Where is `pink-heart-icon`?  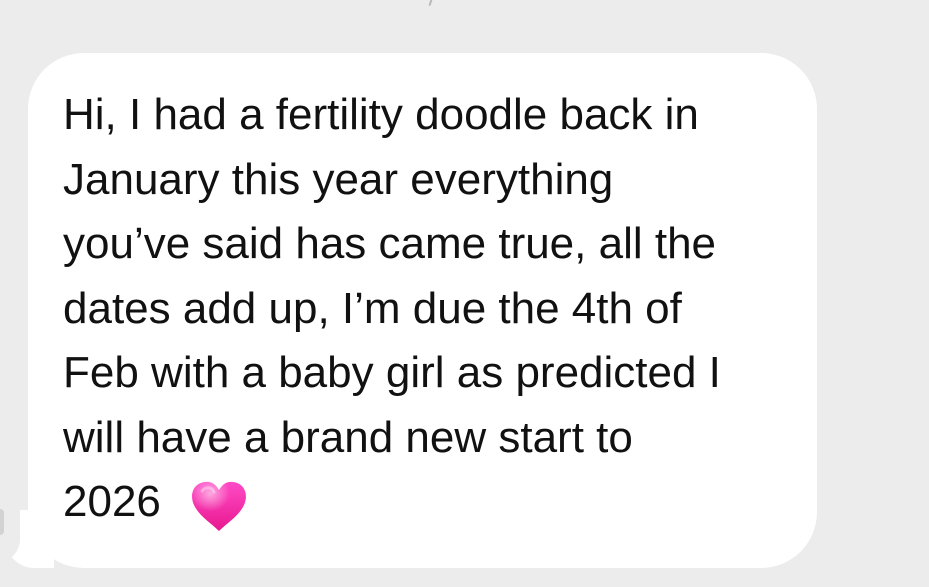
pink-heart-icon is located at coordinates (219, 506).